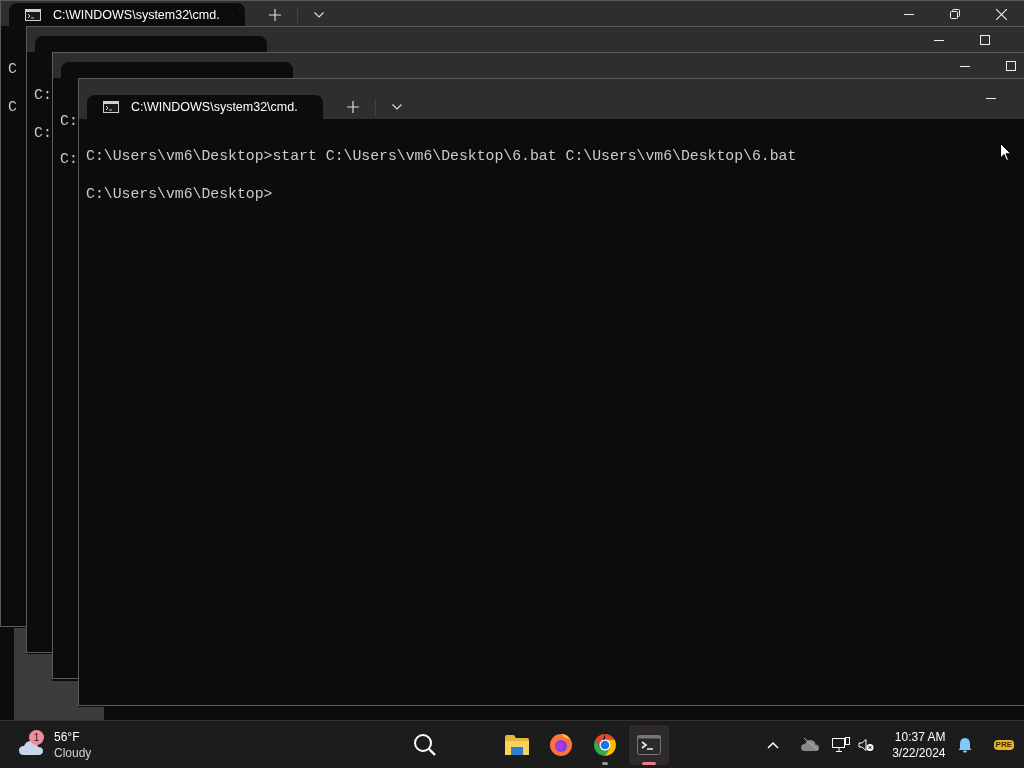  I want to click on search-icon, so click(425, 744).